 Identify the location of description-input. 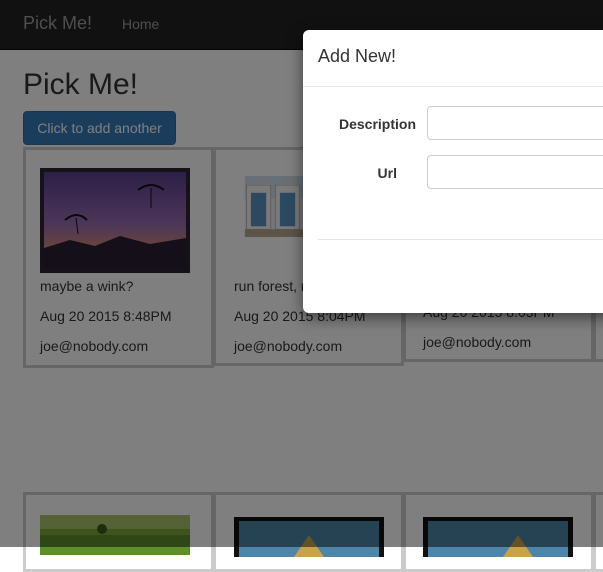
(515, 123).